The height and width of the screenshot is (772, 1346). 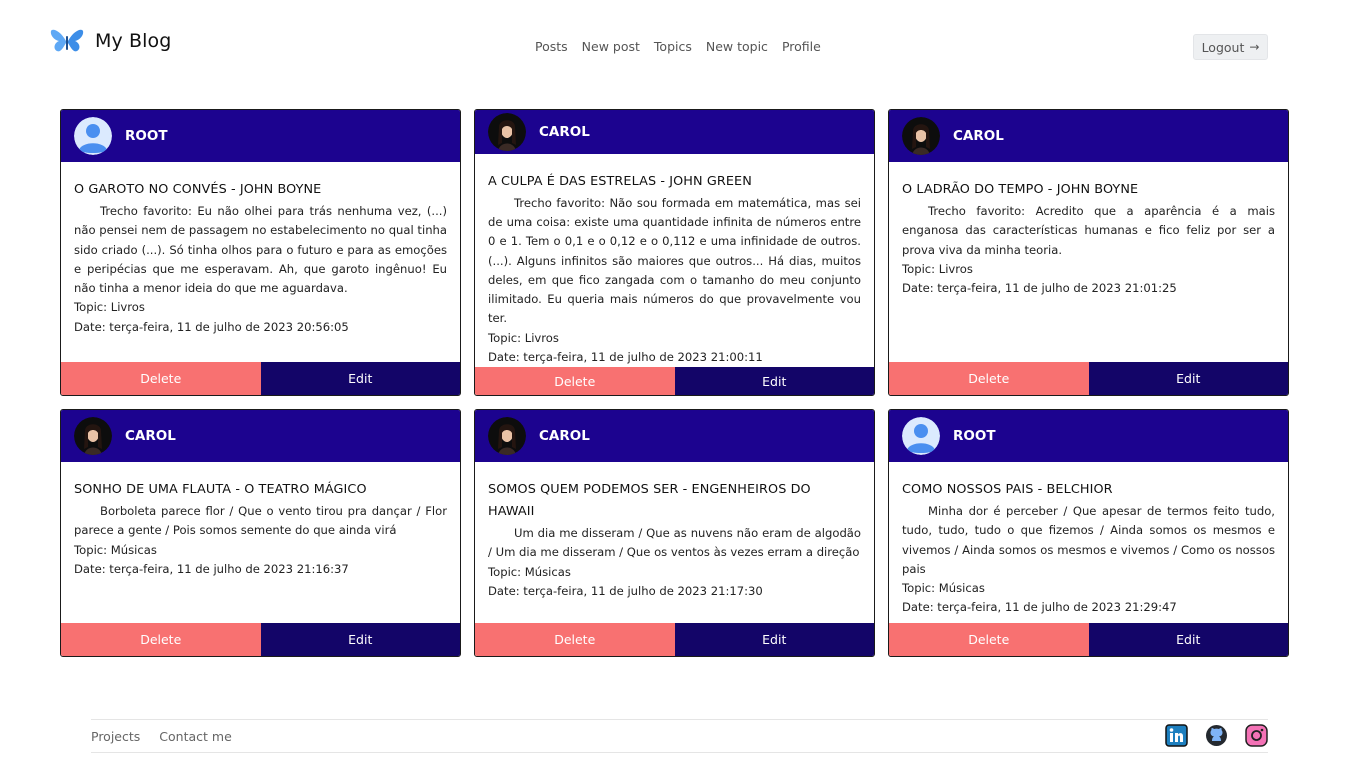 What do you see at coordinates (1223, 47) in the screenshot?
I see `logout-label: Logout` at bounding box center [1223, 47].